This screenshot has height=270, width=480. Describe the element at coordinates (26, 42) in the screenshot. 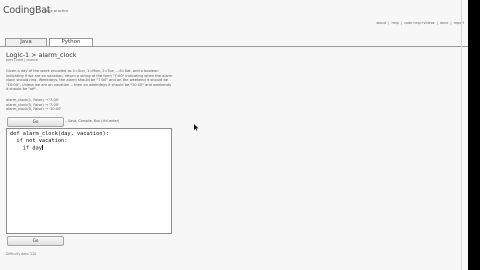

I see `tab-java: Java` at that location.